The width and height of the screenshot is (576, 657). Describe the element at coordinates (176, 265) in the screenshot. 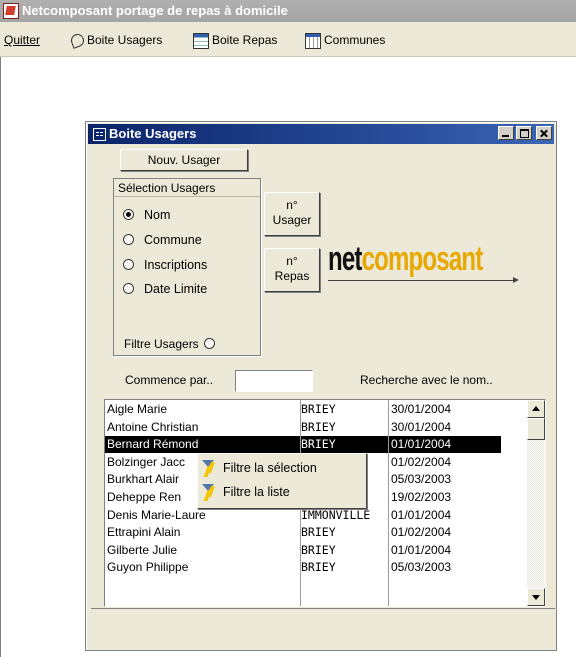

I see `radio-inscriptions-label: Inscriptions` at that location.